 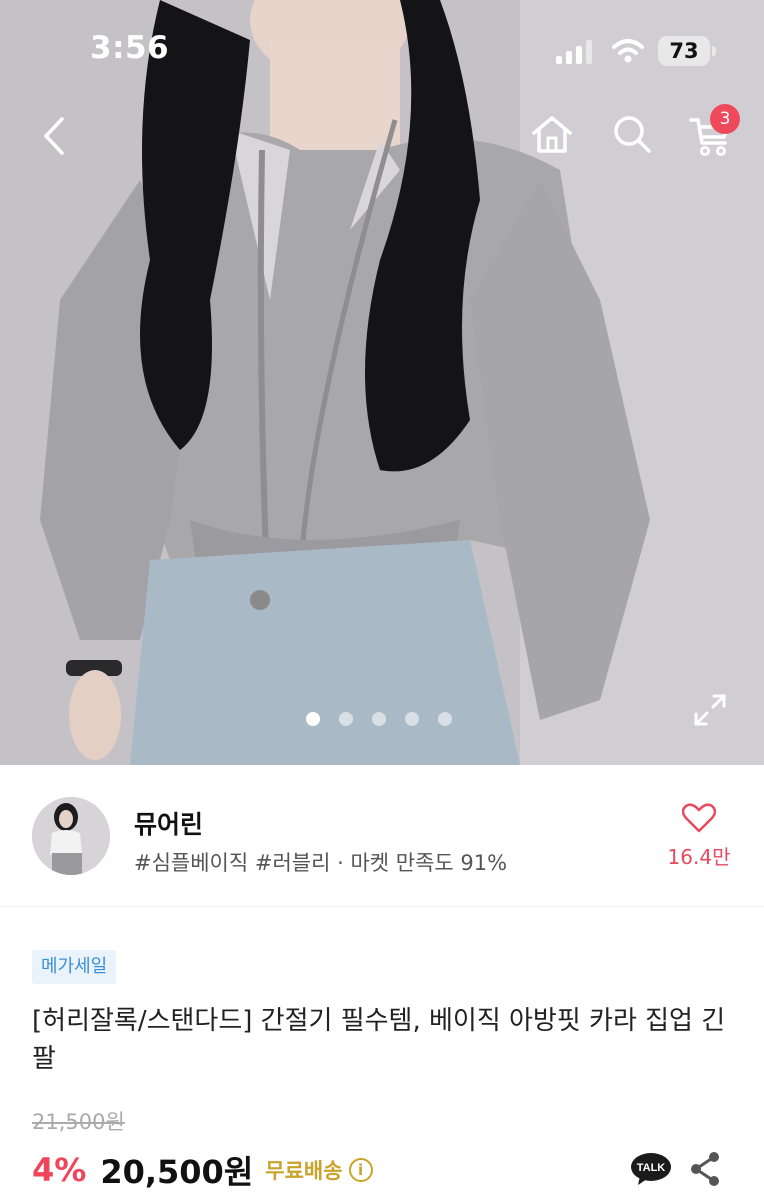 What do you see at coordinates (699, 836) in the screenshot?
I see `like-button: 16.4만` at bounding box center [699, 836].